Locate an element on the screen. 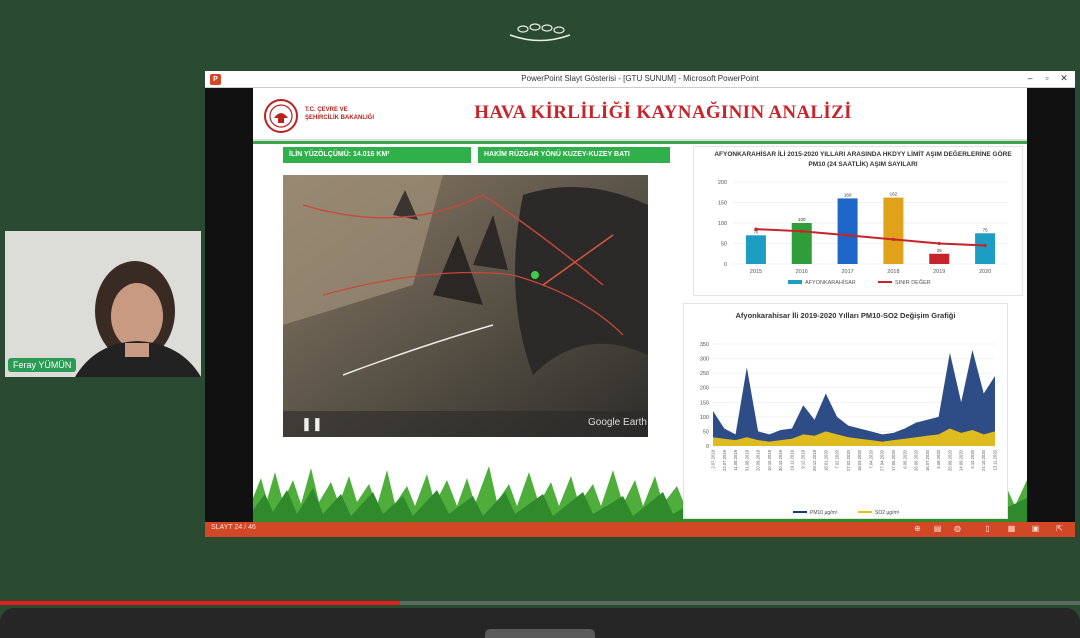 This screenshot has height=638, width=1080. x-tick-label: 25.08.2020 is located at coordinates (949, 460).